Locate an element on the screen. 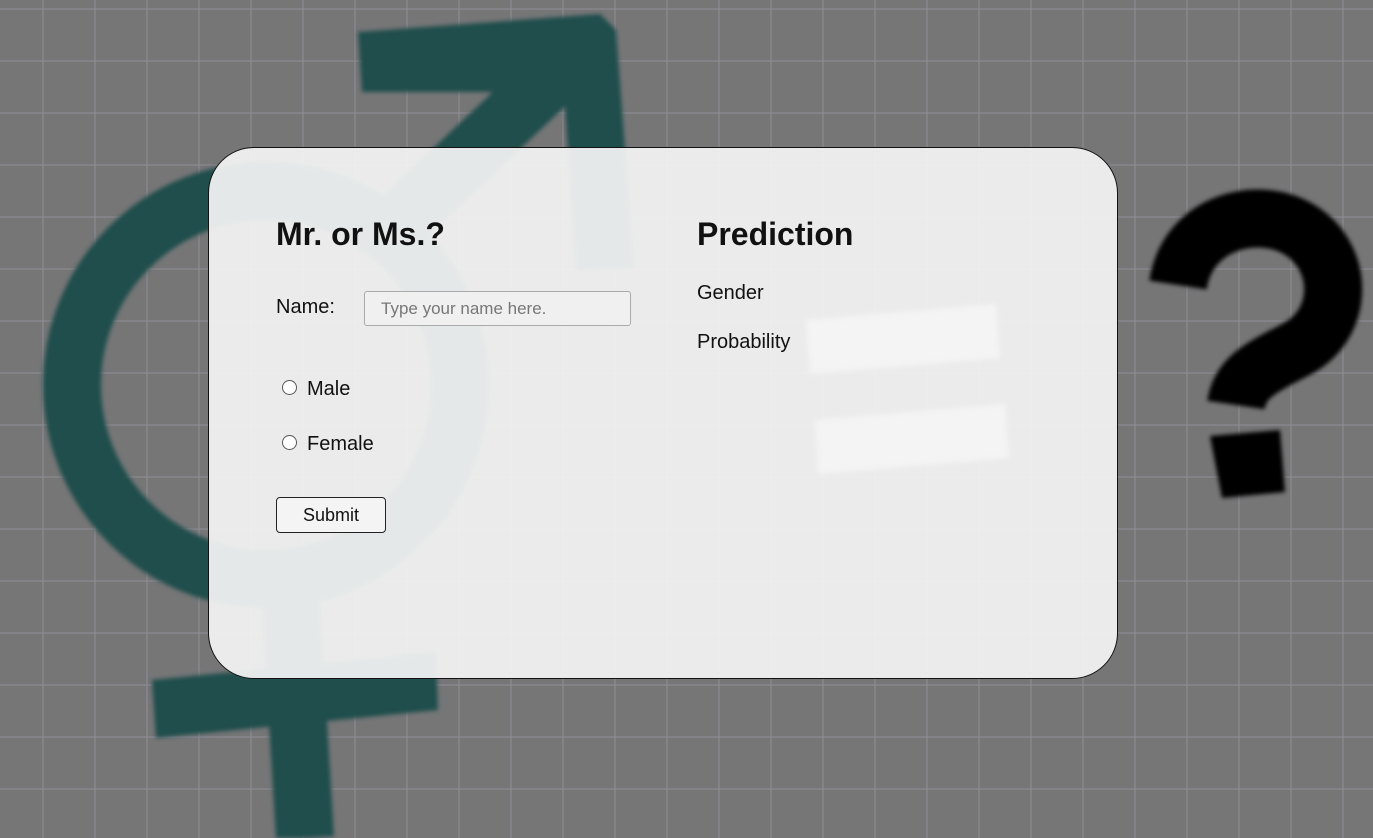  question-mark-icon is located at coordinates (1256, 343).